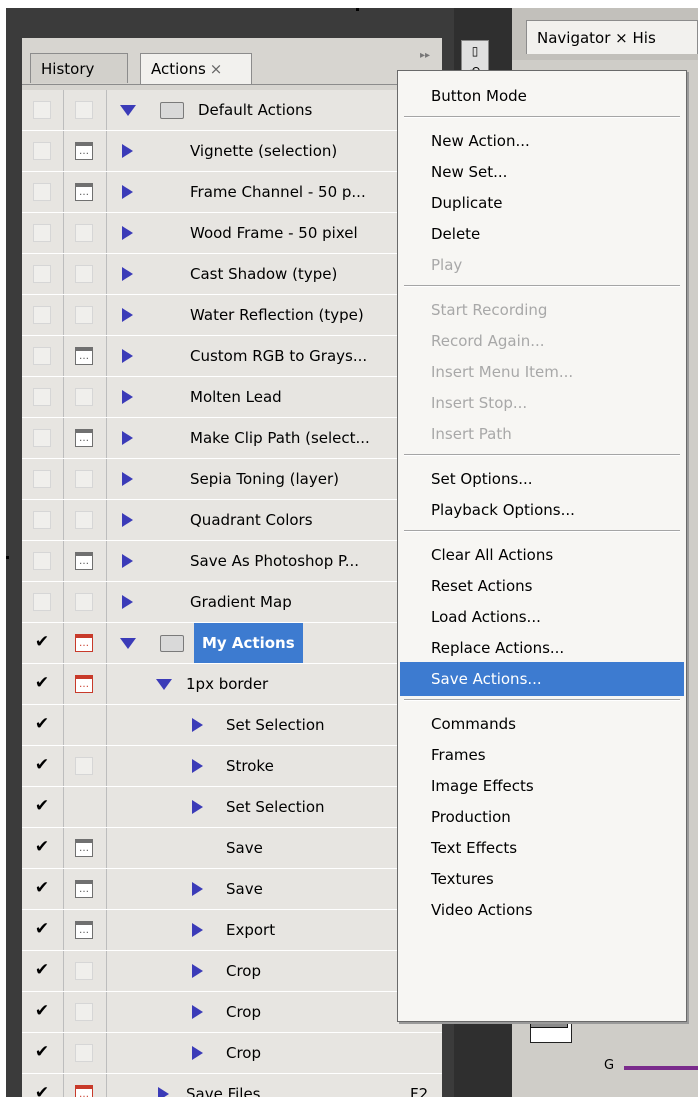 The height and width of the screenshot is (1097, 698). What do you see at coordinates (542, 879) in the screenshot?
I see `menu-item: Textures` at bounding box center [542, 879].